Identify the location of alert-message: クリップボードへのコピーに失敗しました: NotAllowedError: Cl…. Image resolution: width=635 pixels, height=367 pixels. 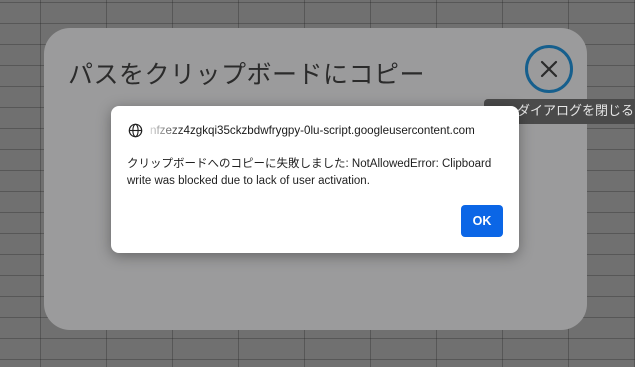
(309, 172).